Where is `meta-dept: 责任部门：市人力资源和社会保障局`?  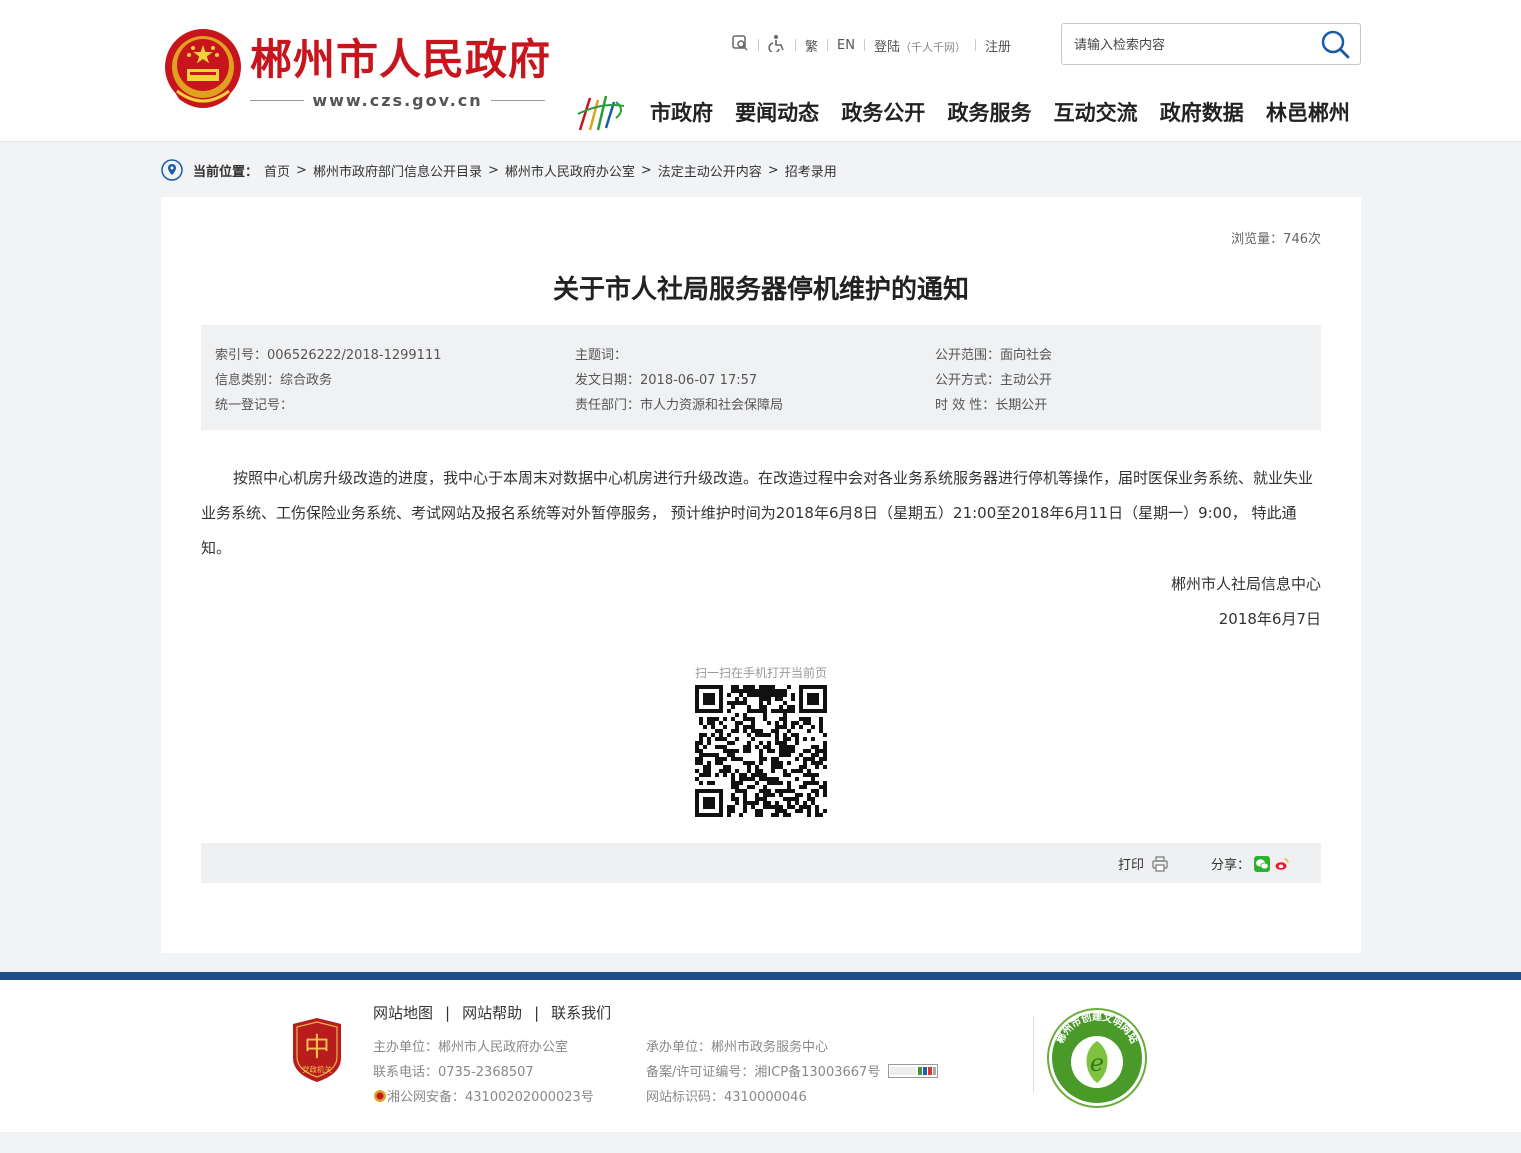 meta-dept: 责任部门：市人力资源和社会保障局 is located at coordinates (679, 405).